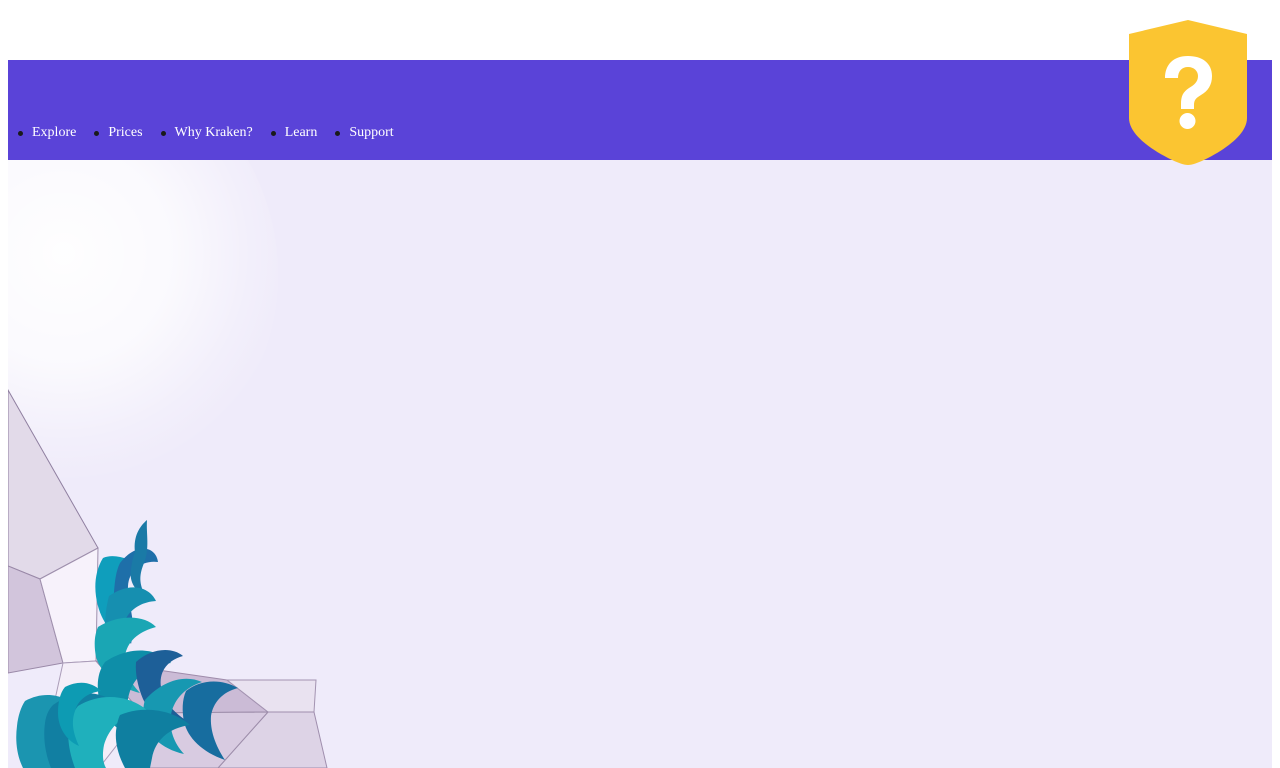  What do you see at coordinates (54, 133) in the screenshot?
I see `nav-link-explore: Explore` at bounding box center [54, 133].